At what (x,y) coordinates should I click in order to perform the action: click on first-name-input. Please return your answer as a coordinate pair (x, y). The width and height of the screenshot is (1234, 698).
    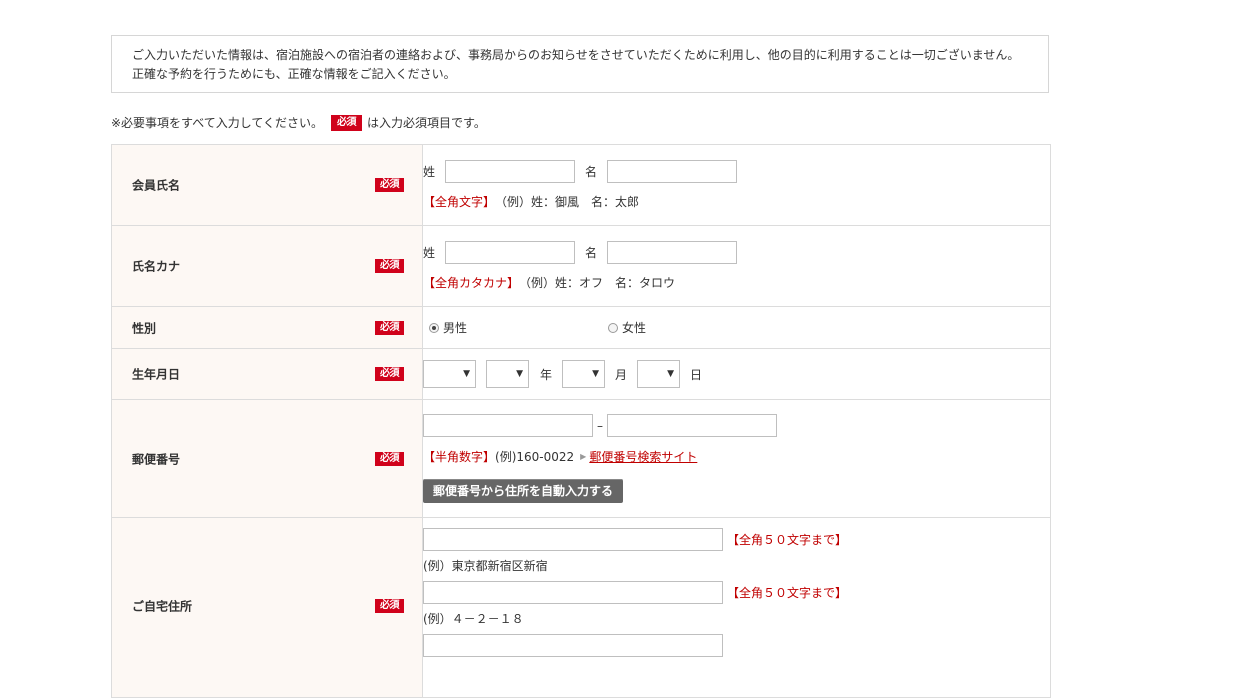
    Looking at the image, I should click on (672, 171).